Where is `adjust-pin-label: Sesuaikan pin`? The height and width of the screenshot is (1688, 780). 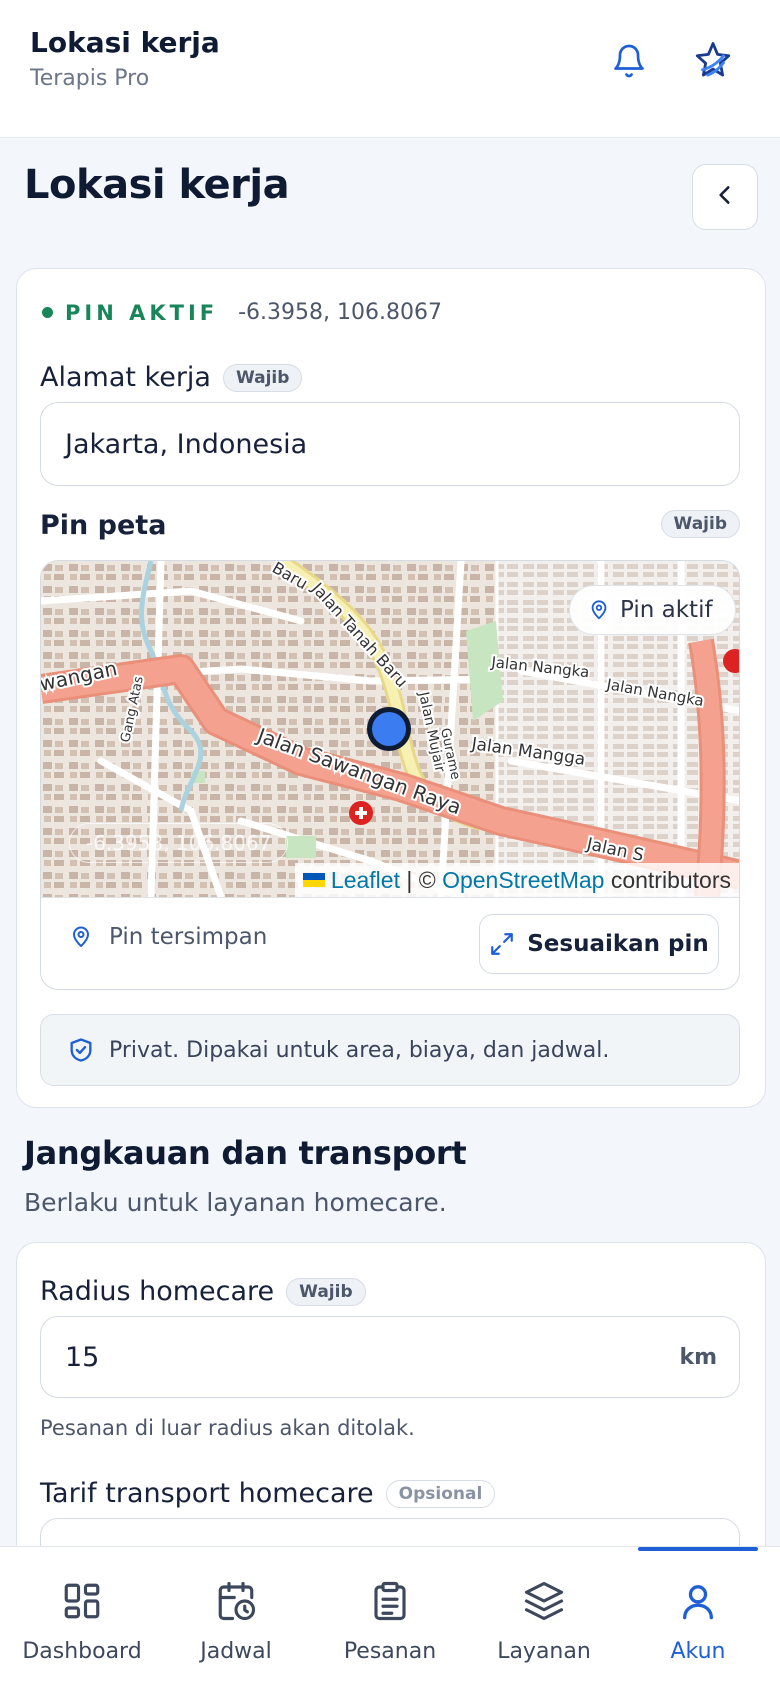
adjust-pin-label: Sesuaikan pin is located at coordinates (618, 944).